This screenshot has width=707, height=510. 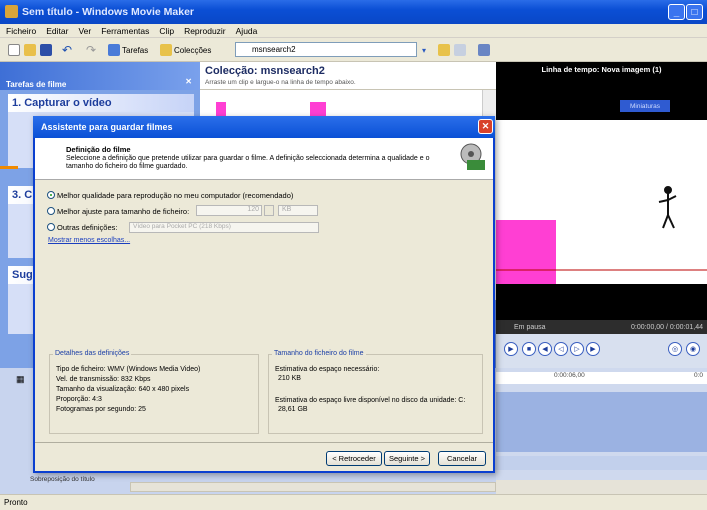 I want to click on thumbnails-button: Miniaturas, so click(x=645, y=106).